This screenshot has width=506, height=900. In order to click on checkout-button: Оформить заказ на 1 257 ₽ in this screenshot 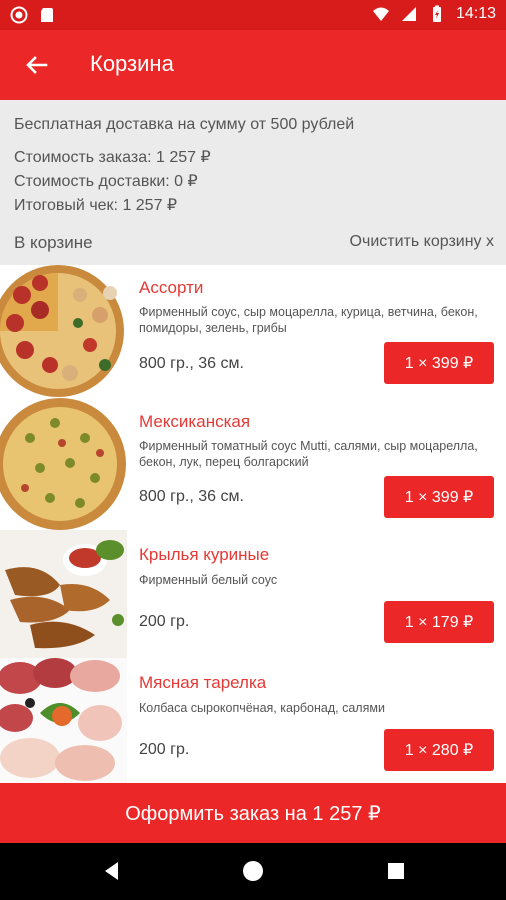, I will do `click(253, 813)`.